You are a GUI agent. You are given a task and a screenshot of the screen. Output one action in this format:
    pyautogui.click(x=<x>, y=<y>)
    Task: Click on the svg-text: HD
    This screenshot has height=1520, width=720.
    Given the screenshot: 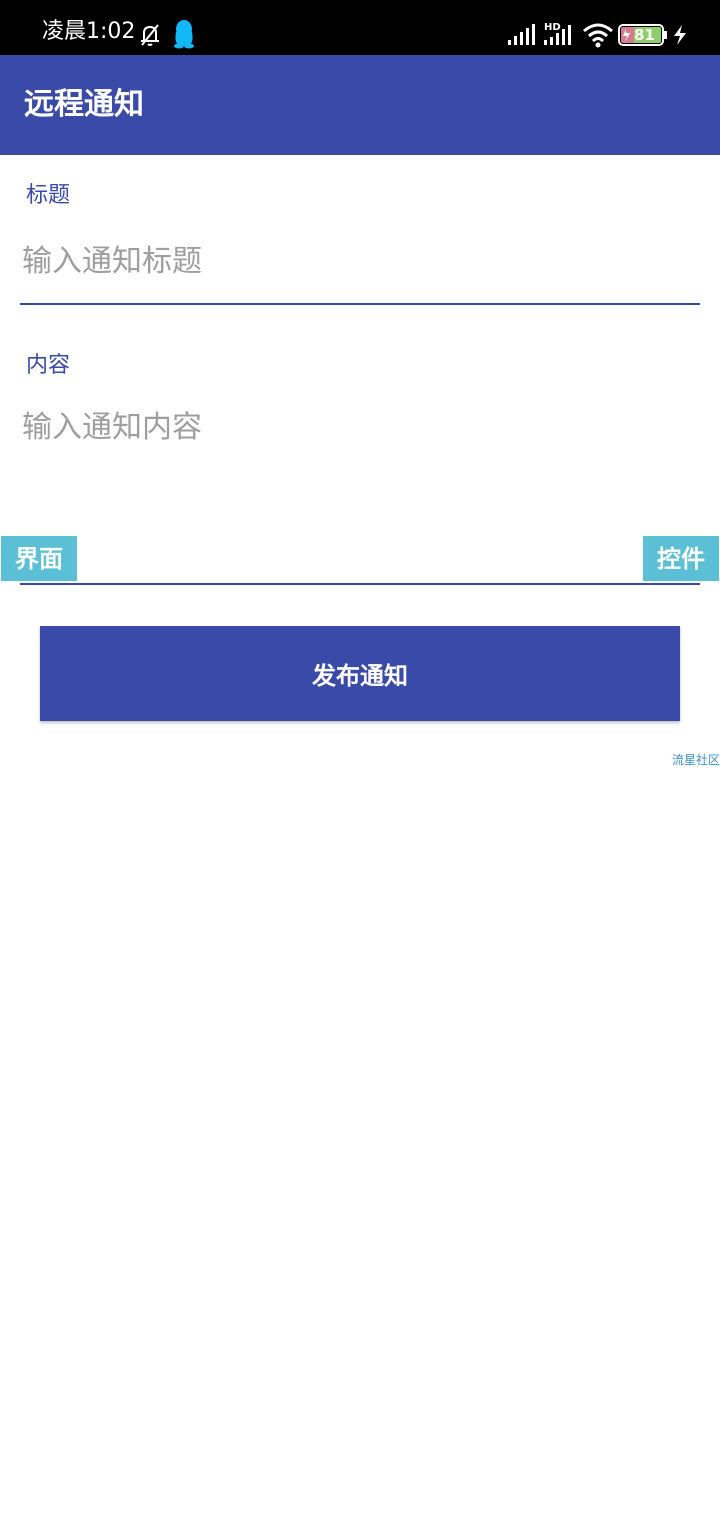 What is the action you would take?
    pyautogui.click(x=552, y=27)
    